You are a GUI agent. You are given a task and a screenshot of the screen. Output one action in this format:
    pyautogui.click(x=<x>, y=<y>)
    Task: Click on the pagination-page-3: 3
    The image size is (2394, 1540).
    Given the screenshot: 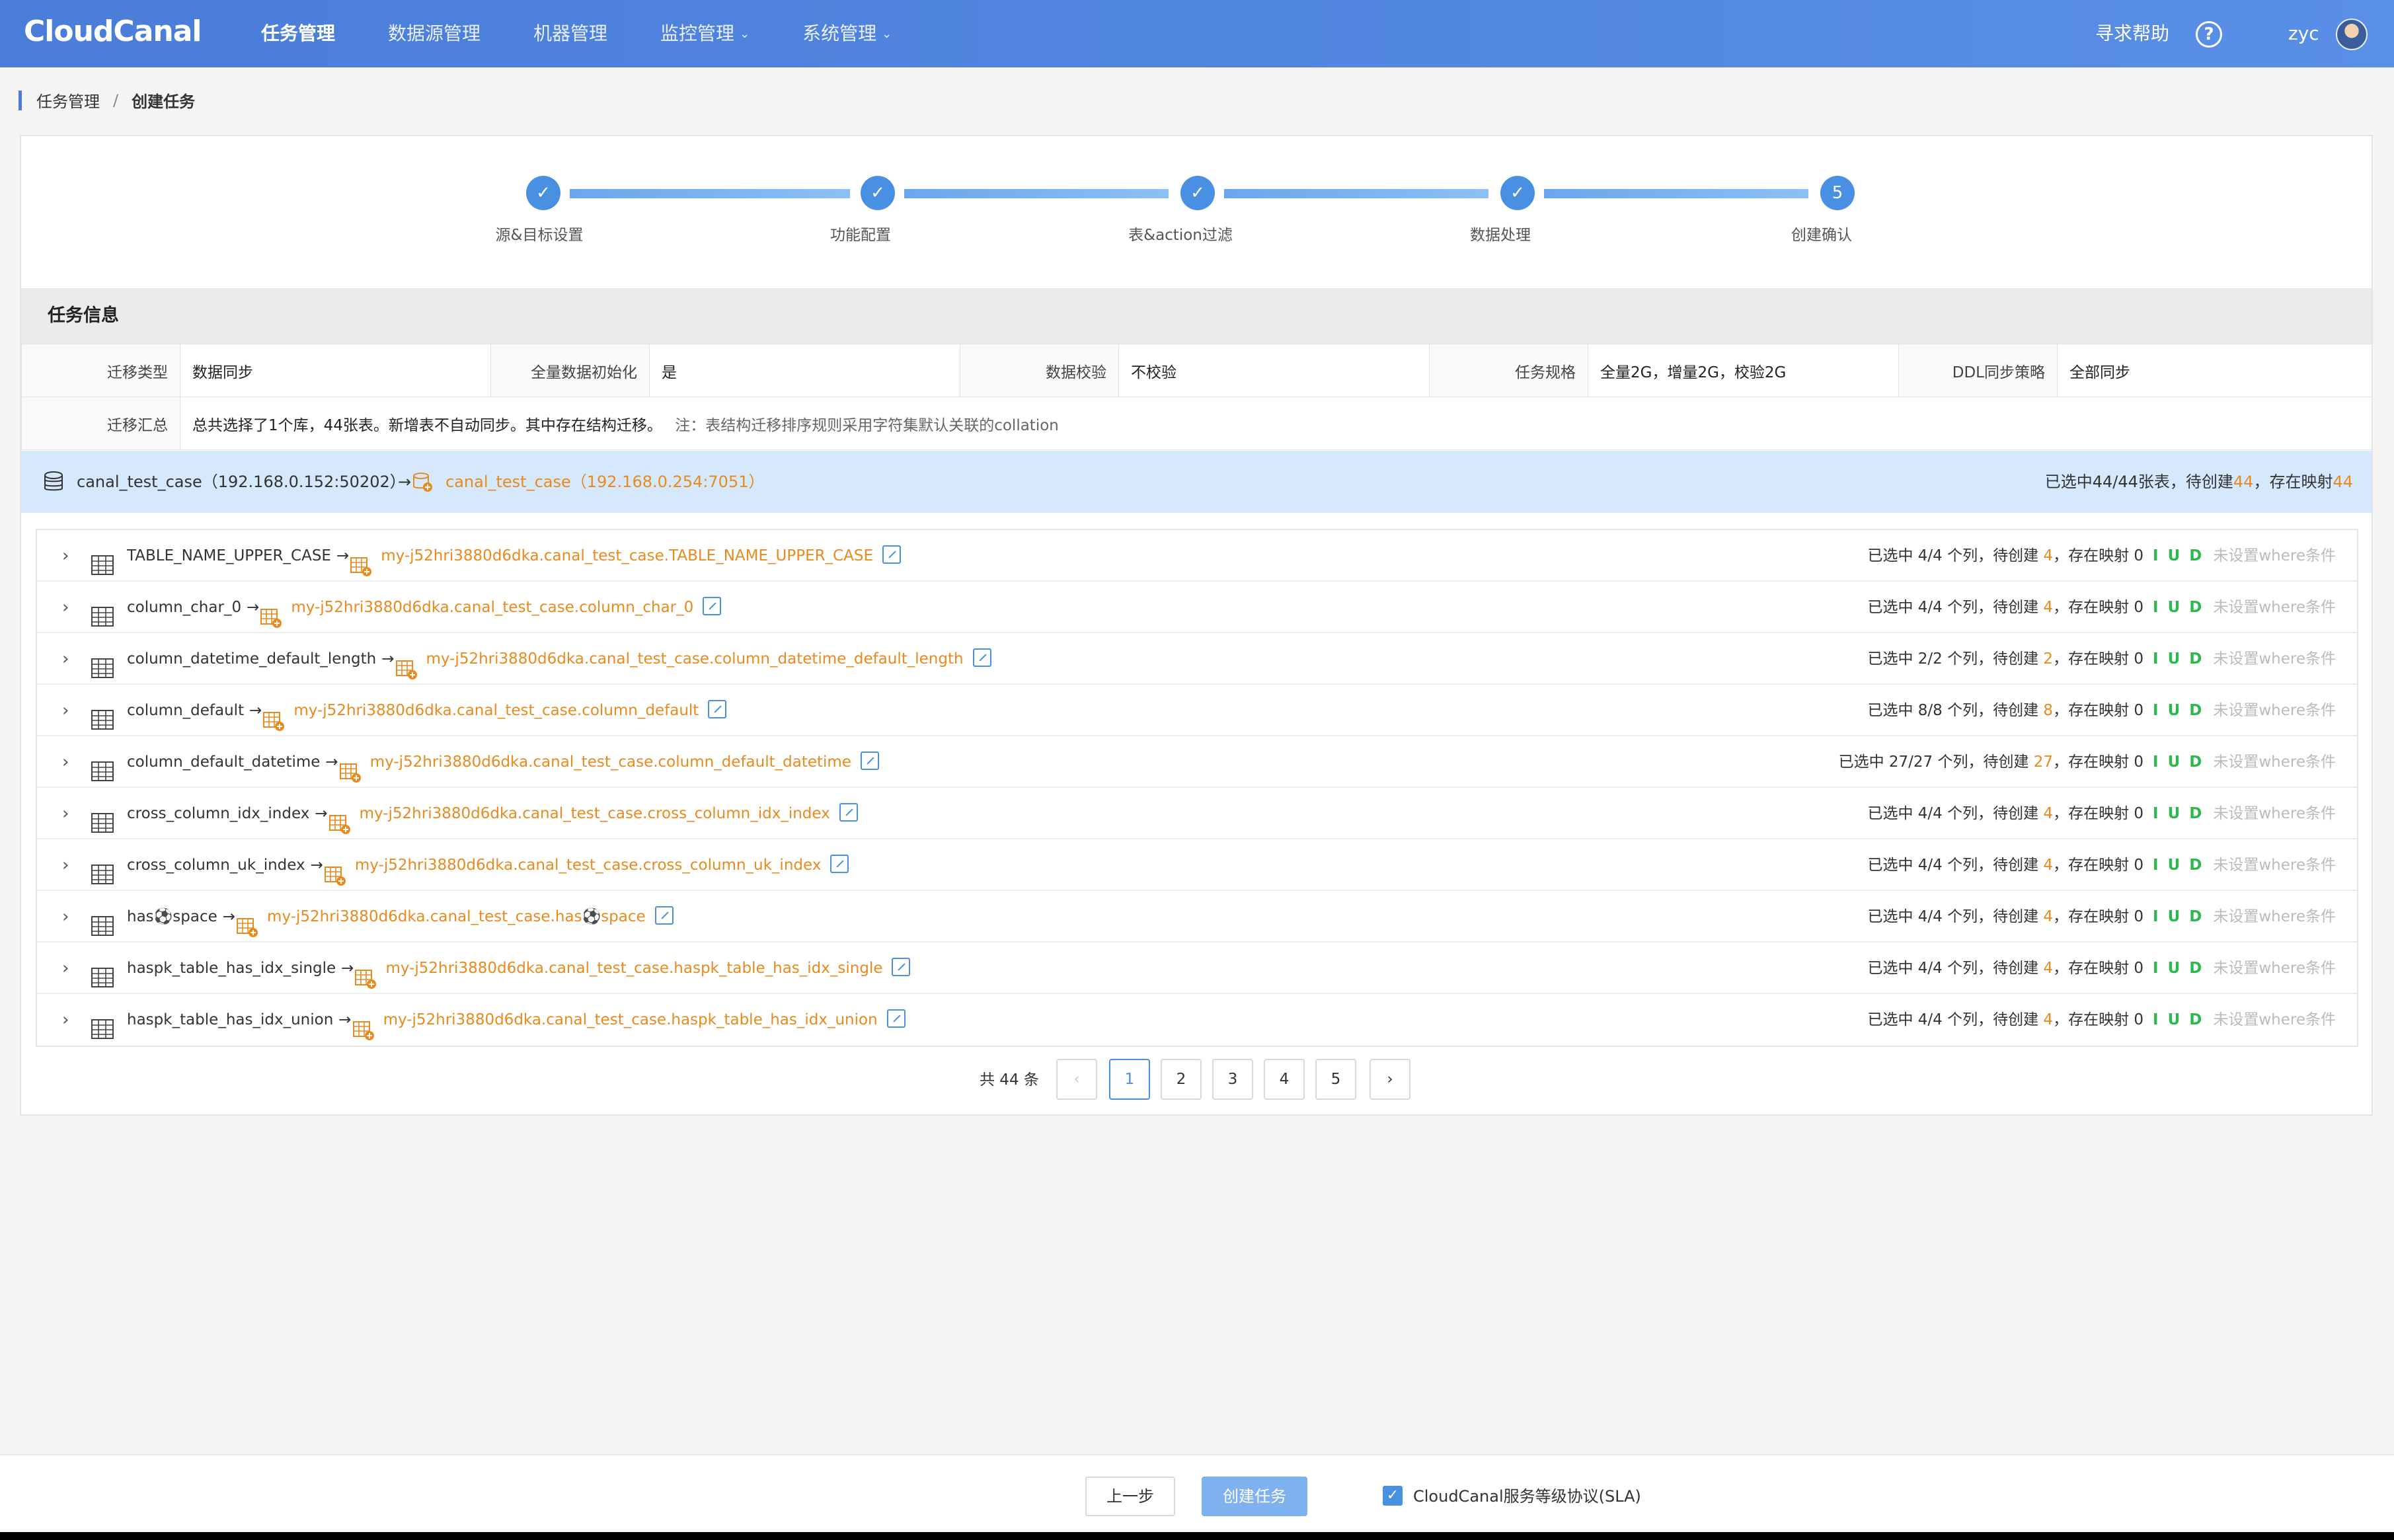 What is the action you would take?
    pyautogui.click(x=1232, y=1079)
    